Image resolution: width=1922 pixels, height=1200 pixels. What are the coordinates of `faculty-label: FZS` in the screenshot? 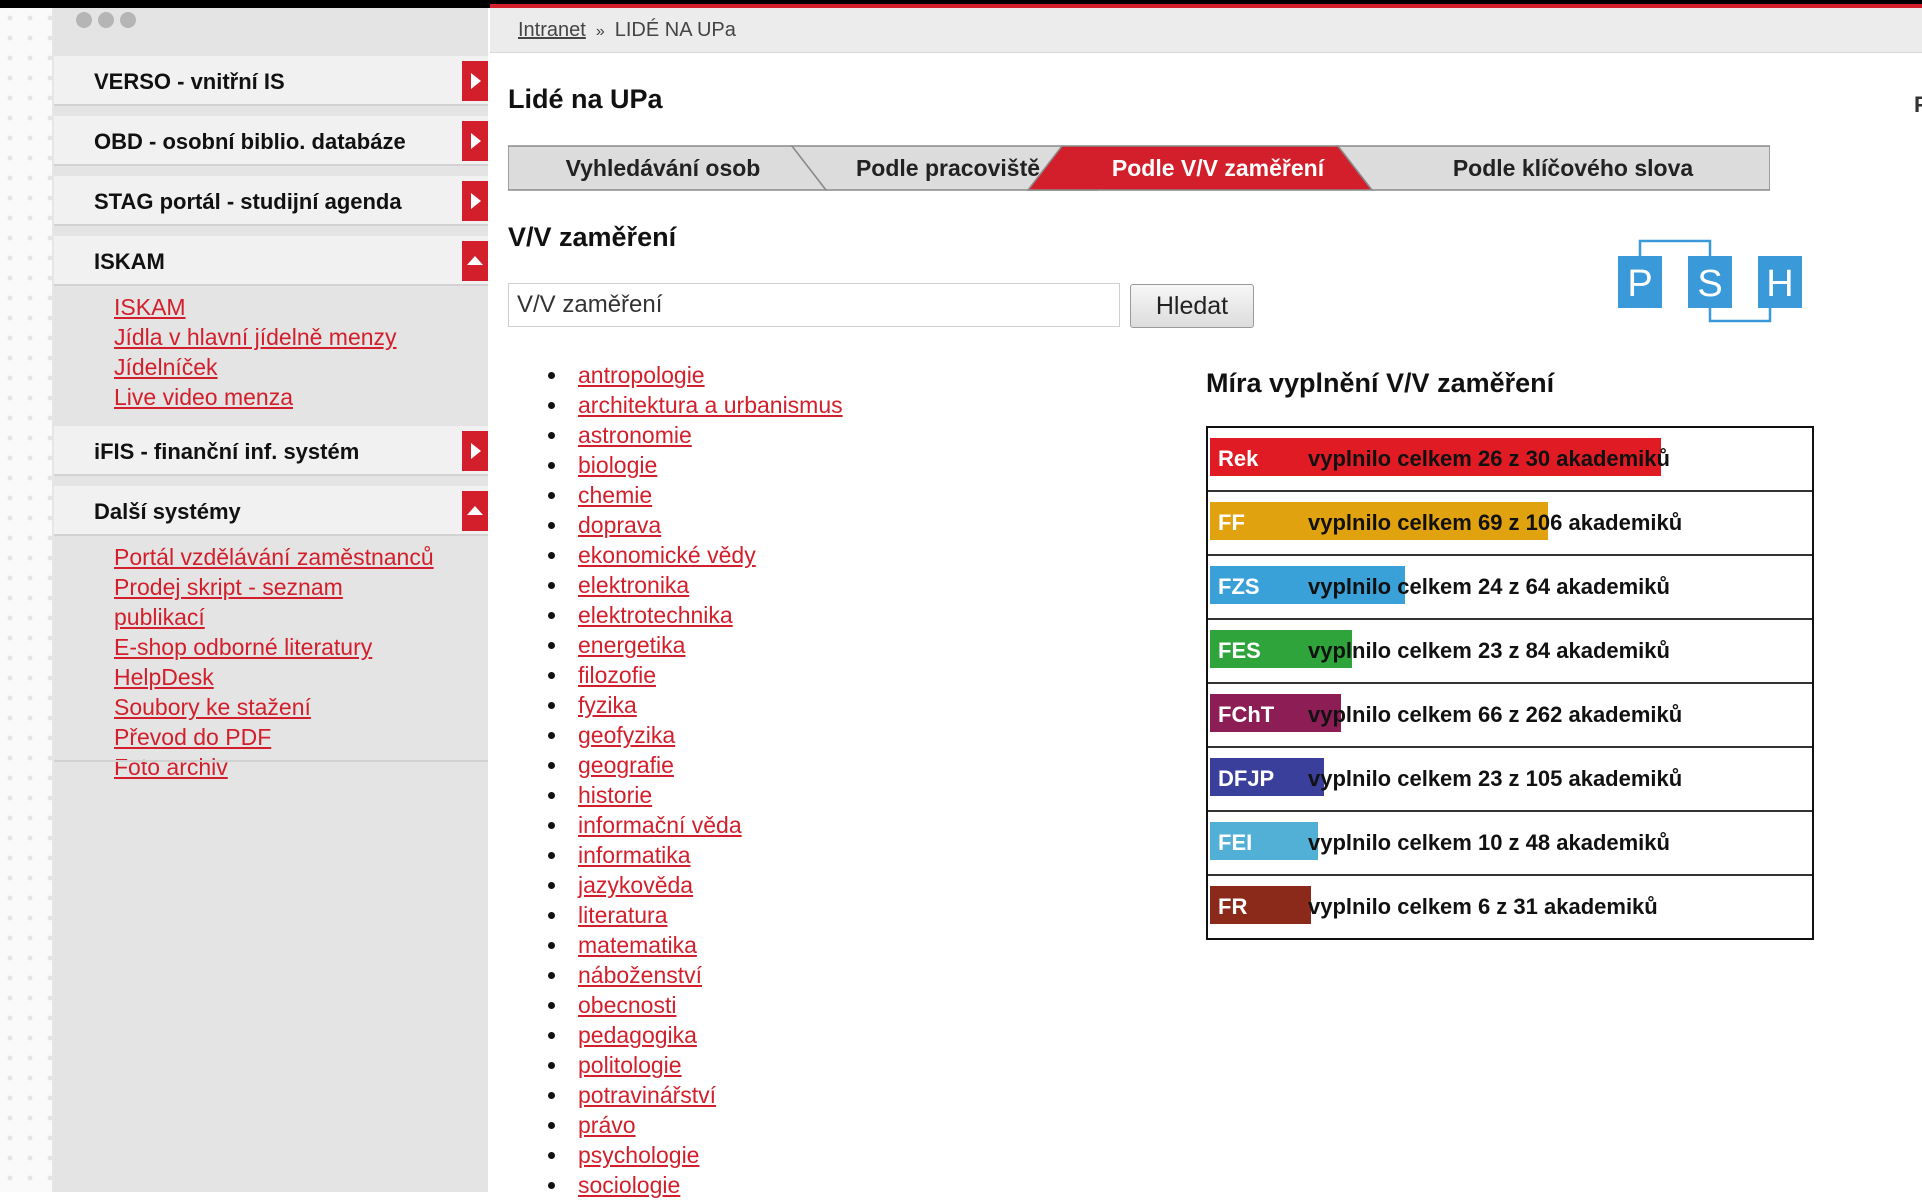 It's located at (1239, 586).